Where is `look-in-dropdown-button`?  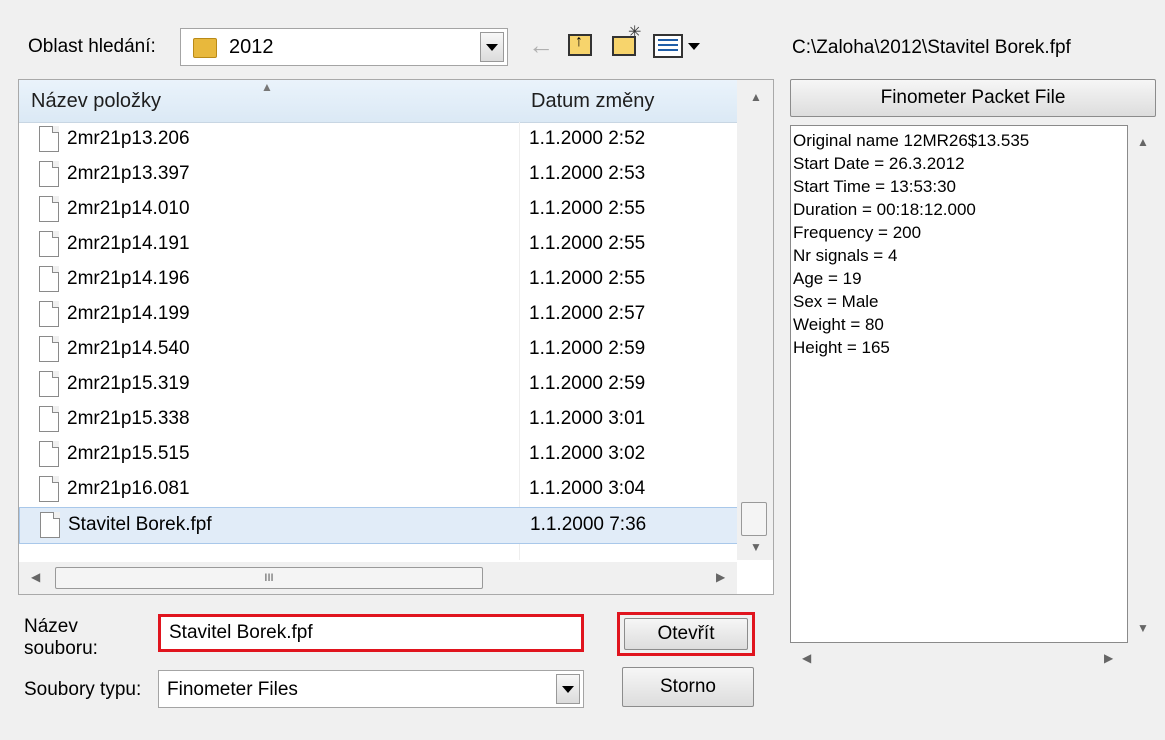 look-in-dropdown-button is located at coordinates (492, 47).